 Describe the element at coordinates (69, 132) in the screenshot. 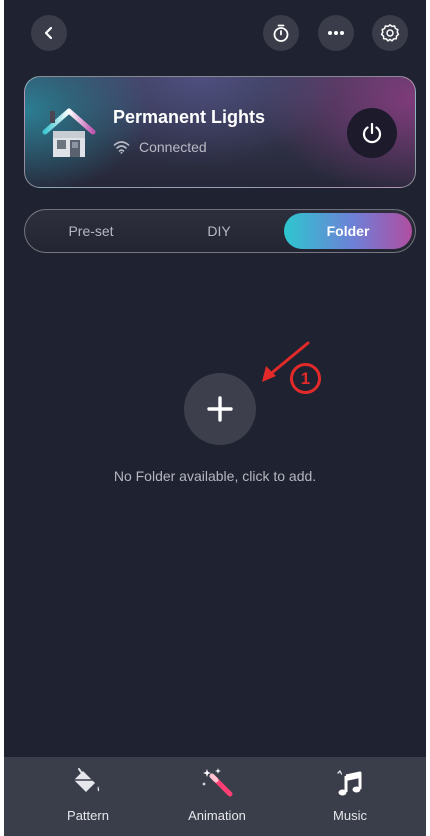

I see `house-icon` at that location.